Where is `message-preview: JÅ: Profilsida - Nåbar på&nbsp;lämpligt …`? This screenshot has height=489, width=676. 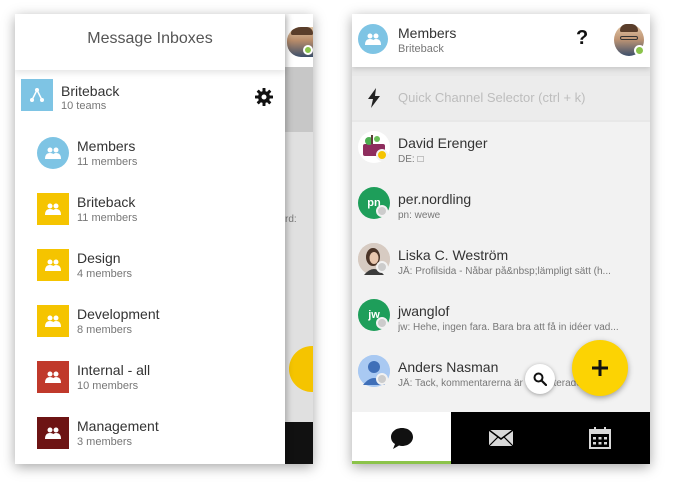 message-preview: JÅ: Profilsida - Nåbar på&nbsp;lämpligt … is located at coordinates (504, 271).